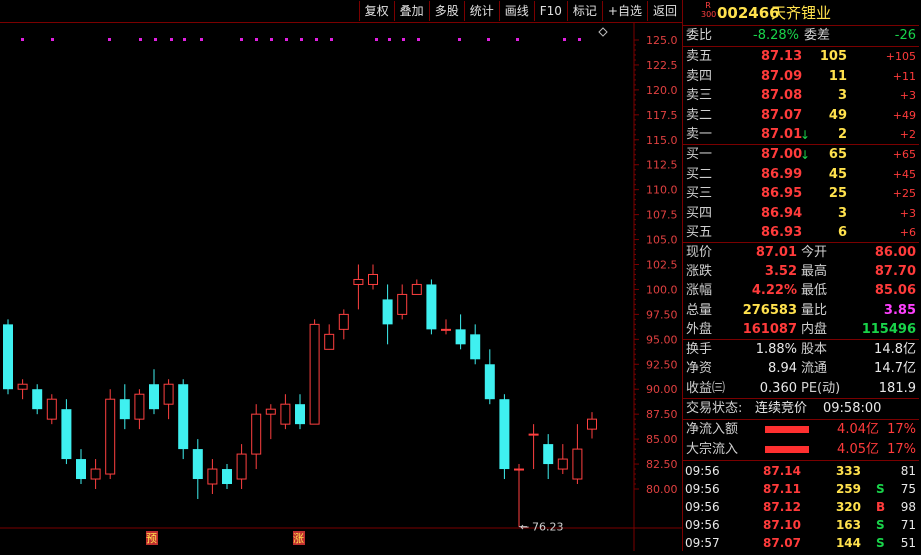 The image size is (921, 555). Describe the element at coordinates (699, 154) in the screenshot. I see `level-label: 买一` at that location.